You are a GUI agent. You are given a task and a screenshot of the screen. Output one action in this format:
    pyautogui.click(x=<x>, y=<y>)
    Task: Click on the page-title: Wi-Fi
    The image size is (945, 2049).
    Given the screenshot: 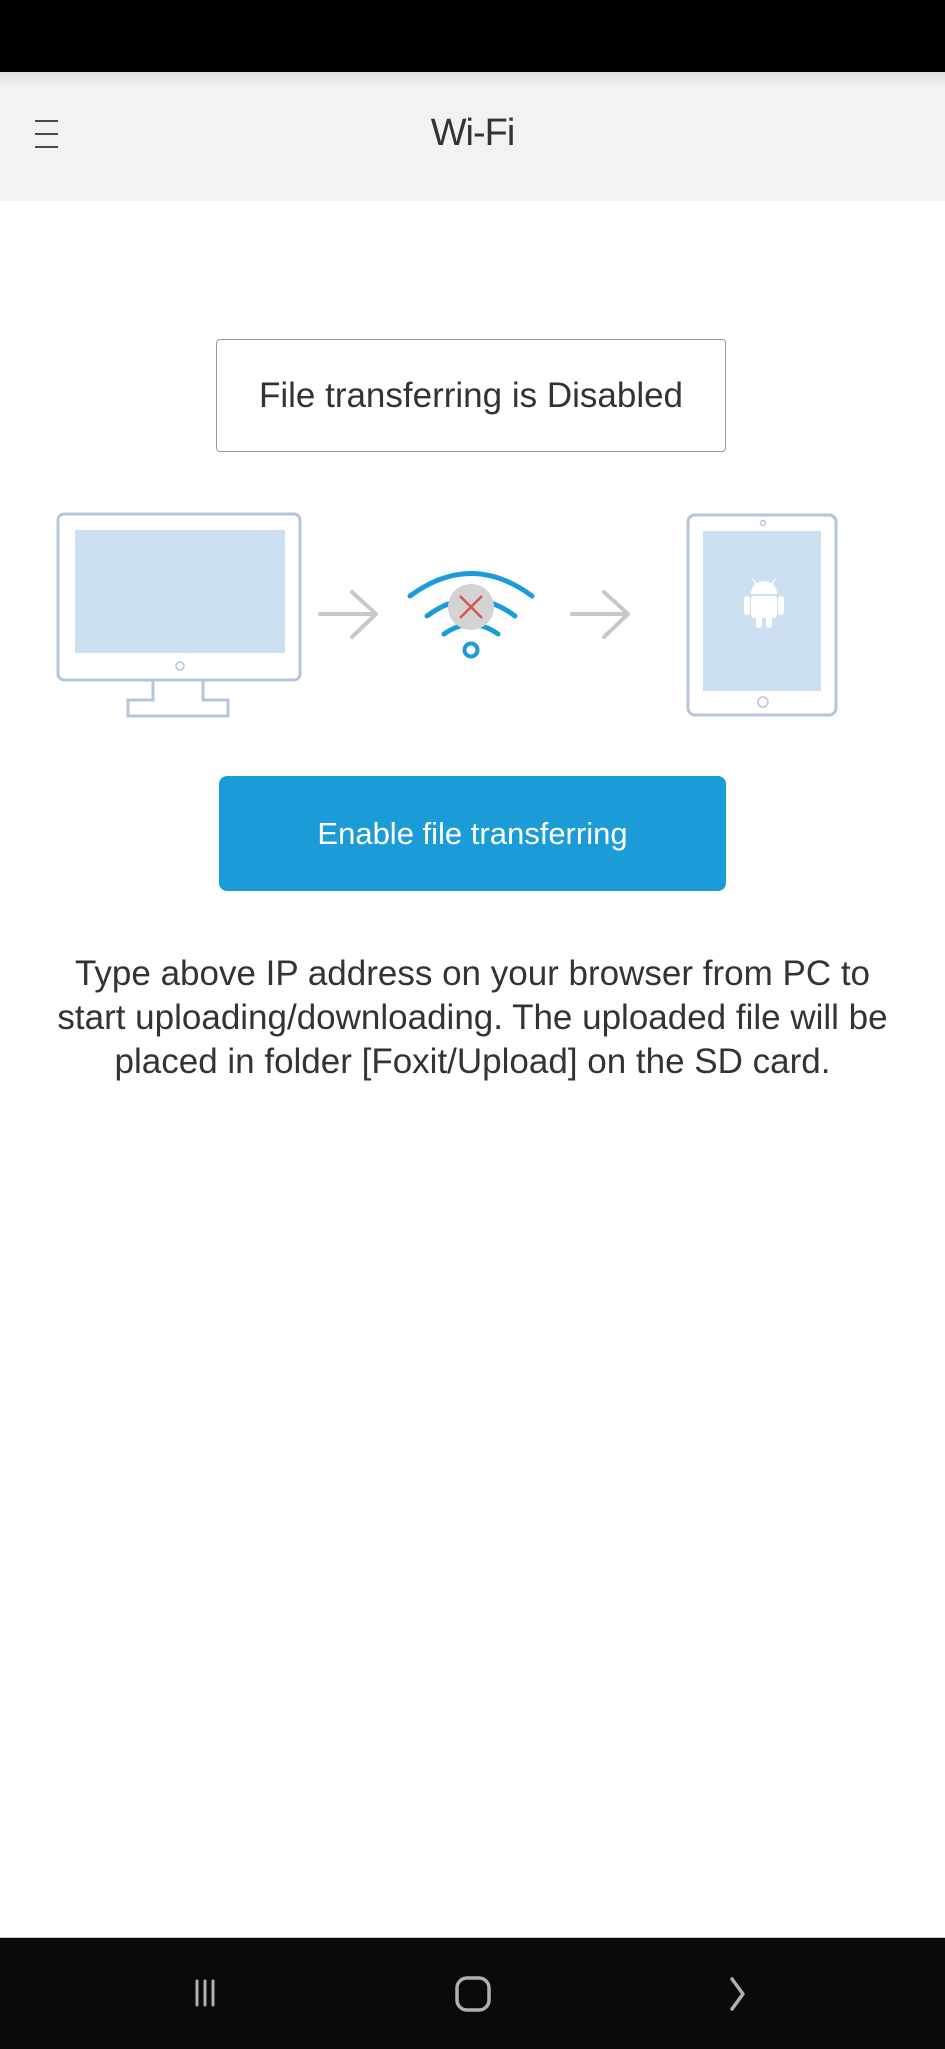 What is the action you would take?
    pyautogui.click(x=473, y=133)
    